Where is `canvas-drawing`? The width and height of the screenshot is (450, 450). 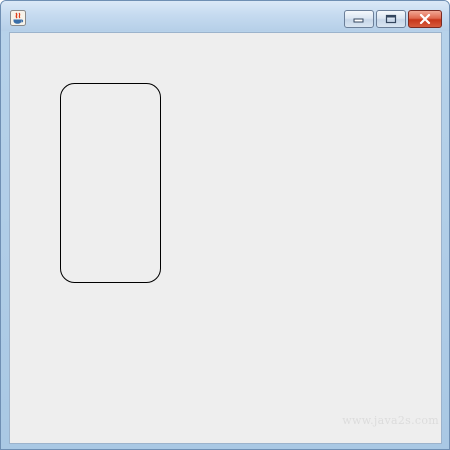
canvas-drawing is located at coordinates (110, 183).